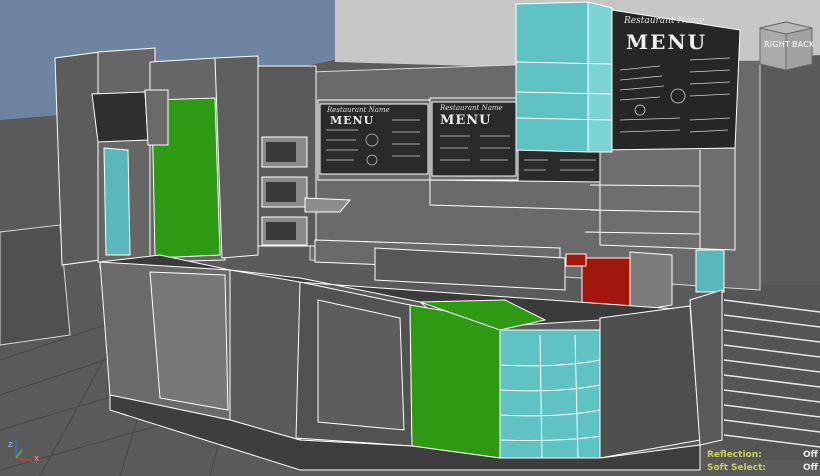  I want to click on hud-soft-select-row: Soft Select: Off, so click(762, 468).